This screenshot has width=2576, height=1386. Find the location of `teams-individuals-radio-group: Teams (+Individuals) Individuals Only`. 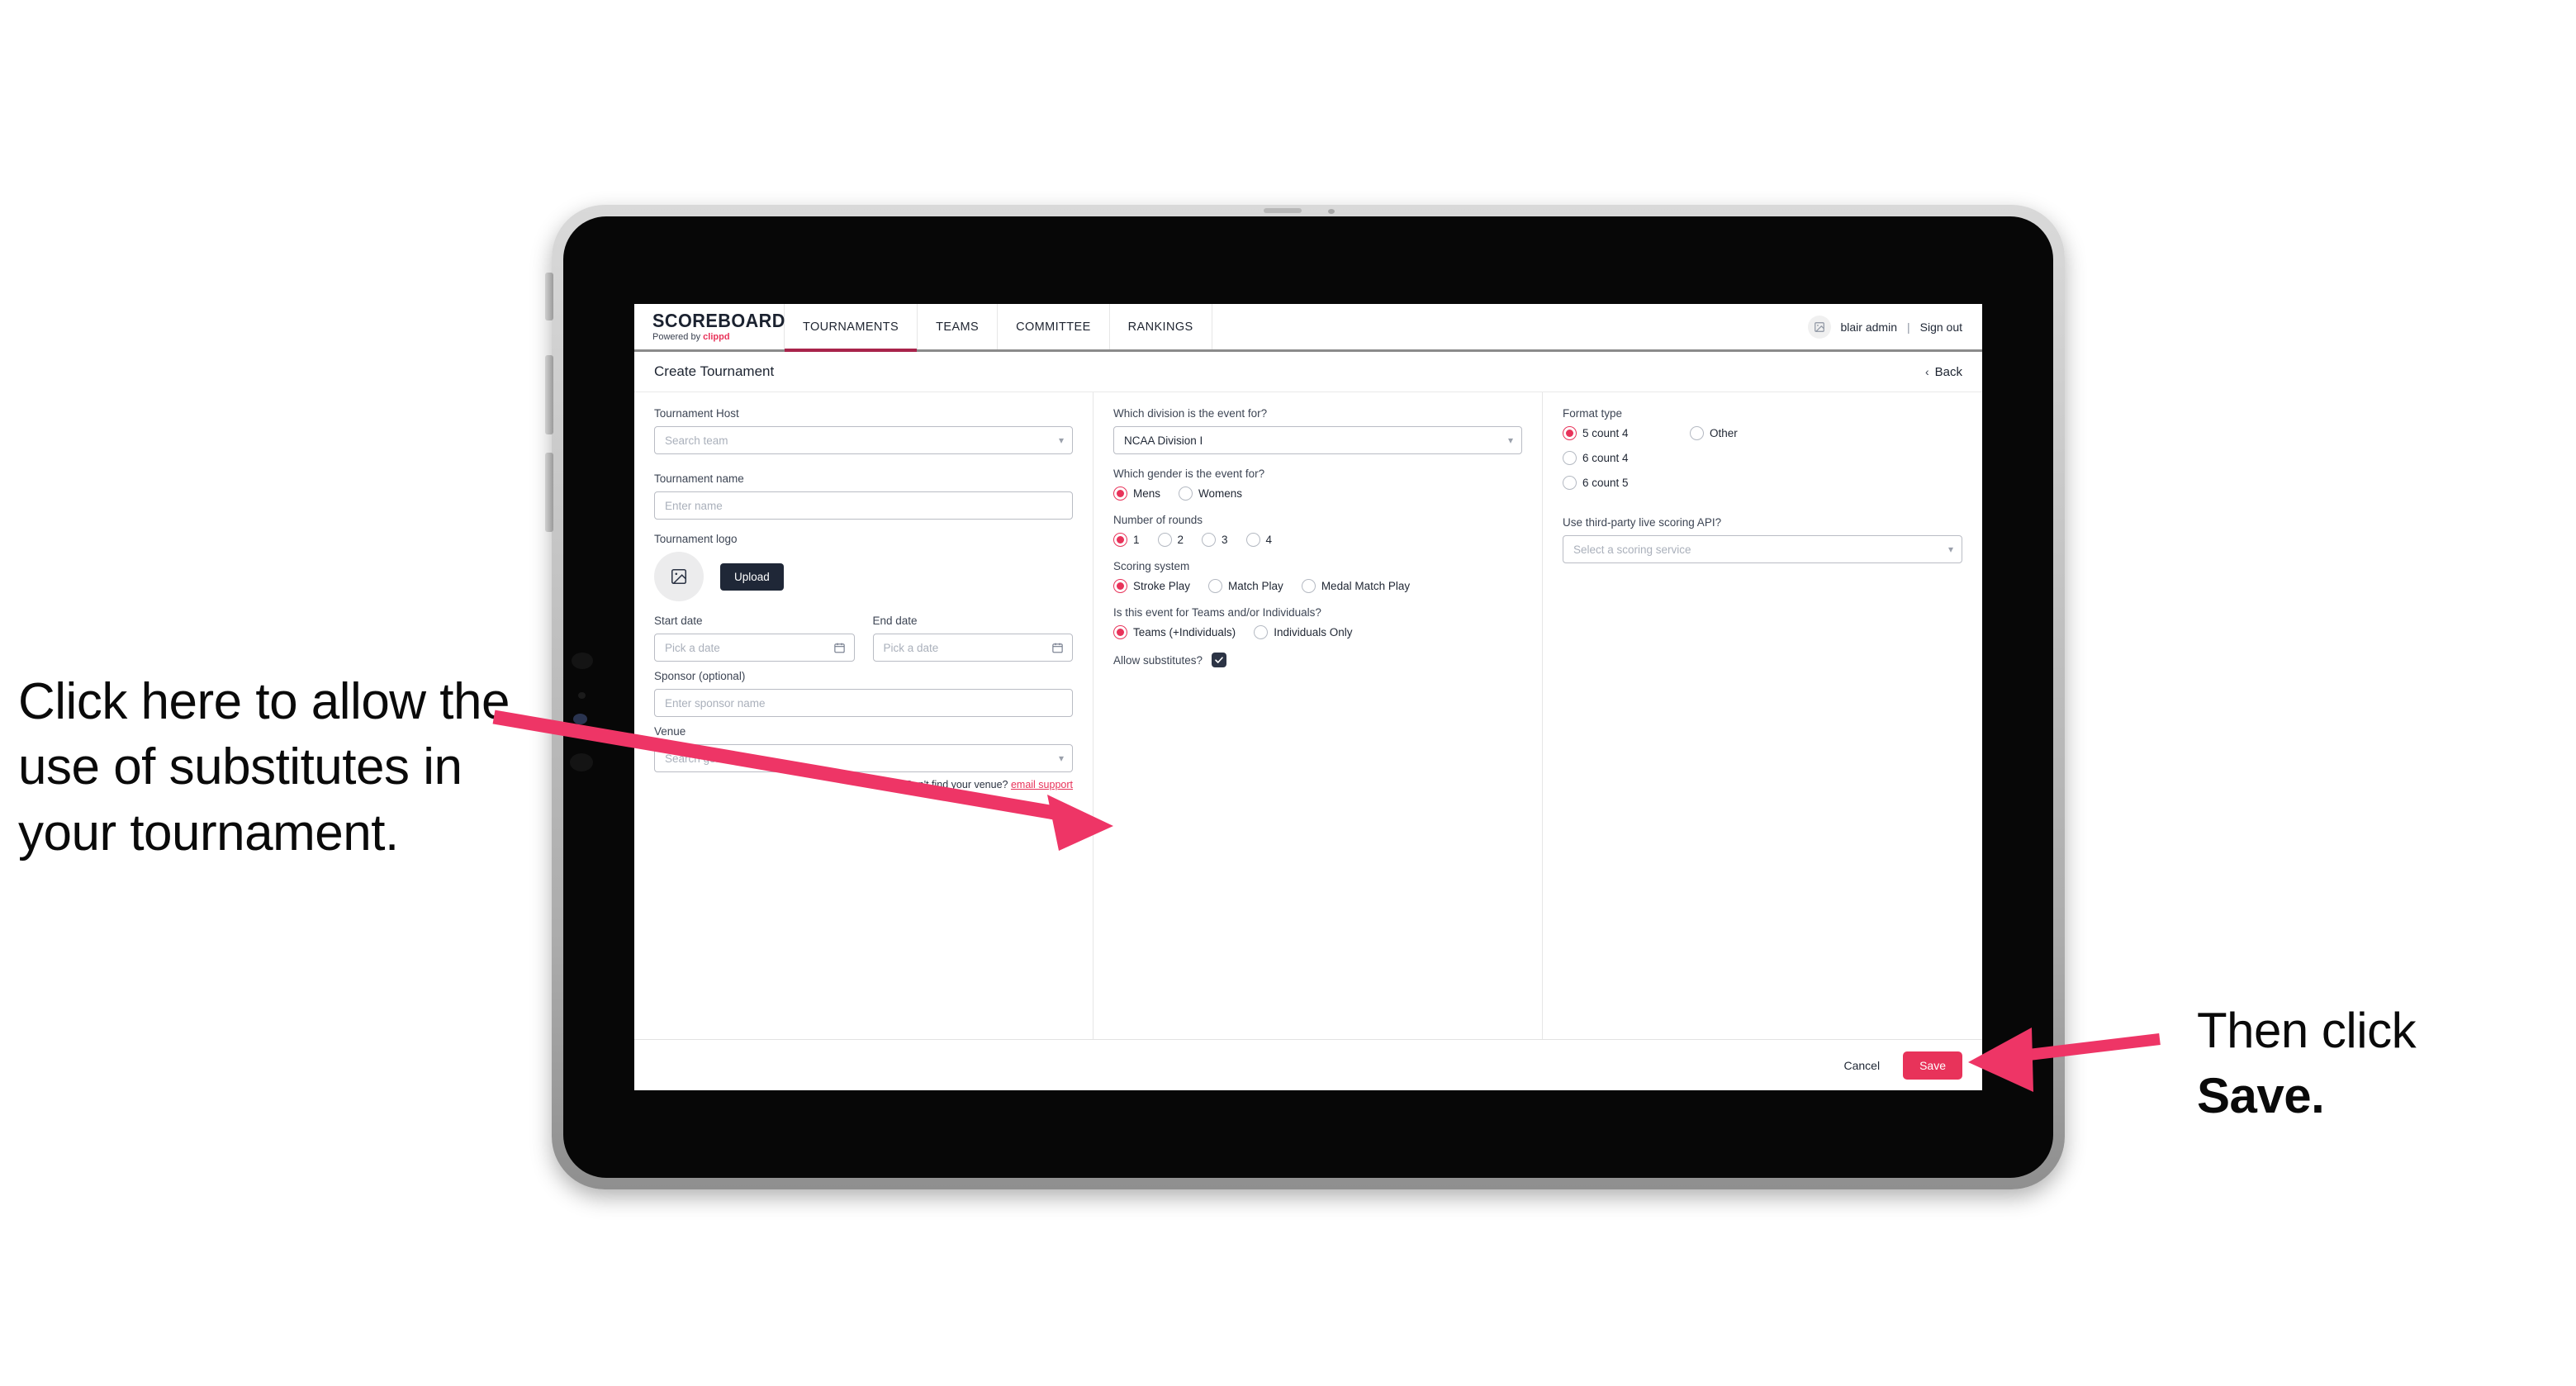

teams-individuals-radio-group: Teams (+Individuals) Individuals Only is located at coordinates (1317, 632).